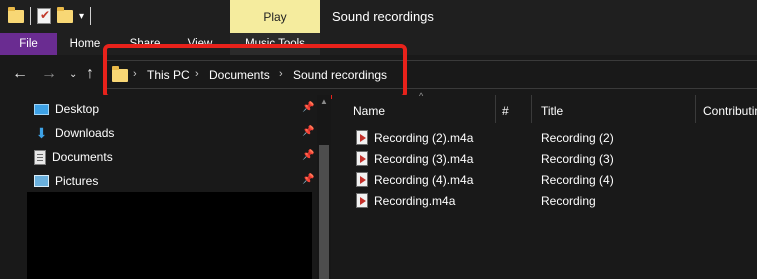  I want to click on quick-access-toolbar: ▾, so click(50, 15).